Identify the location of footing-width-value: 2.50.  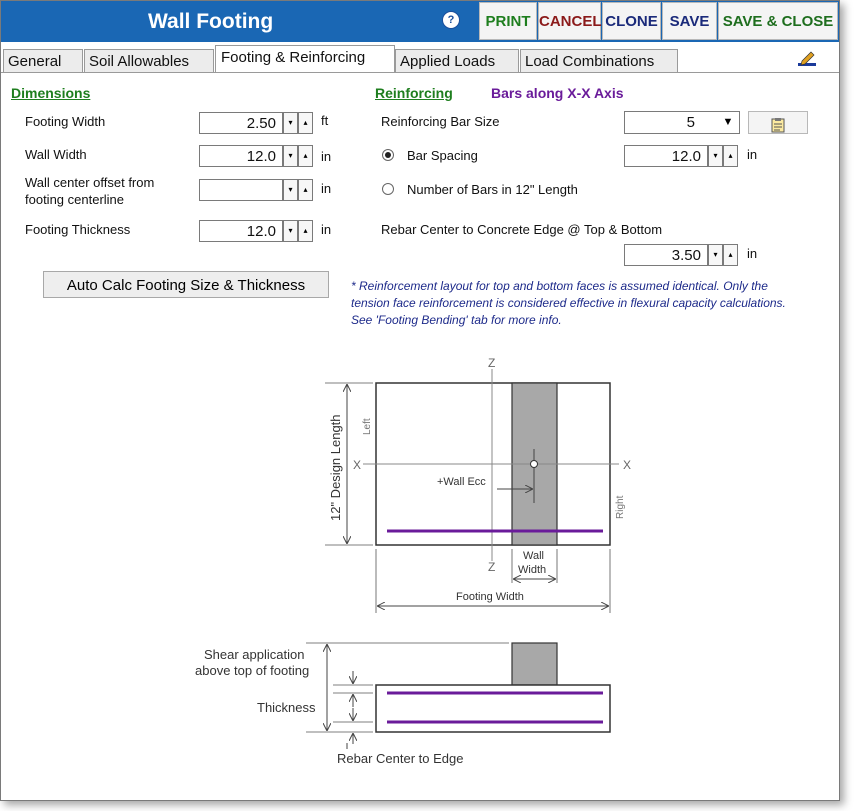
(261, 123).